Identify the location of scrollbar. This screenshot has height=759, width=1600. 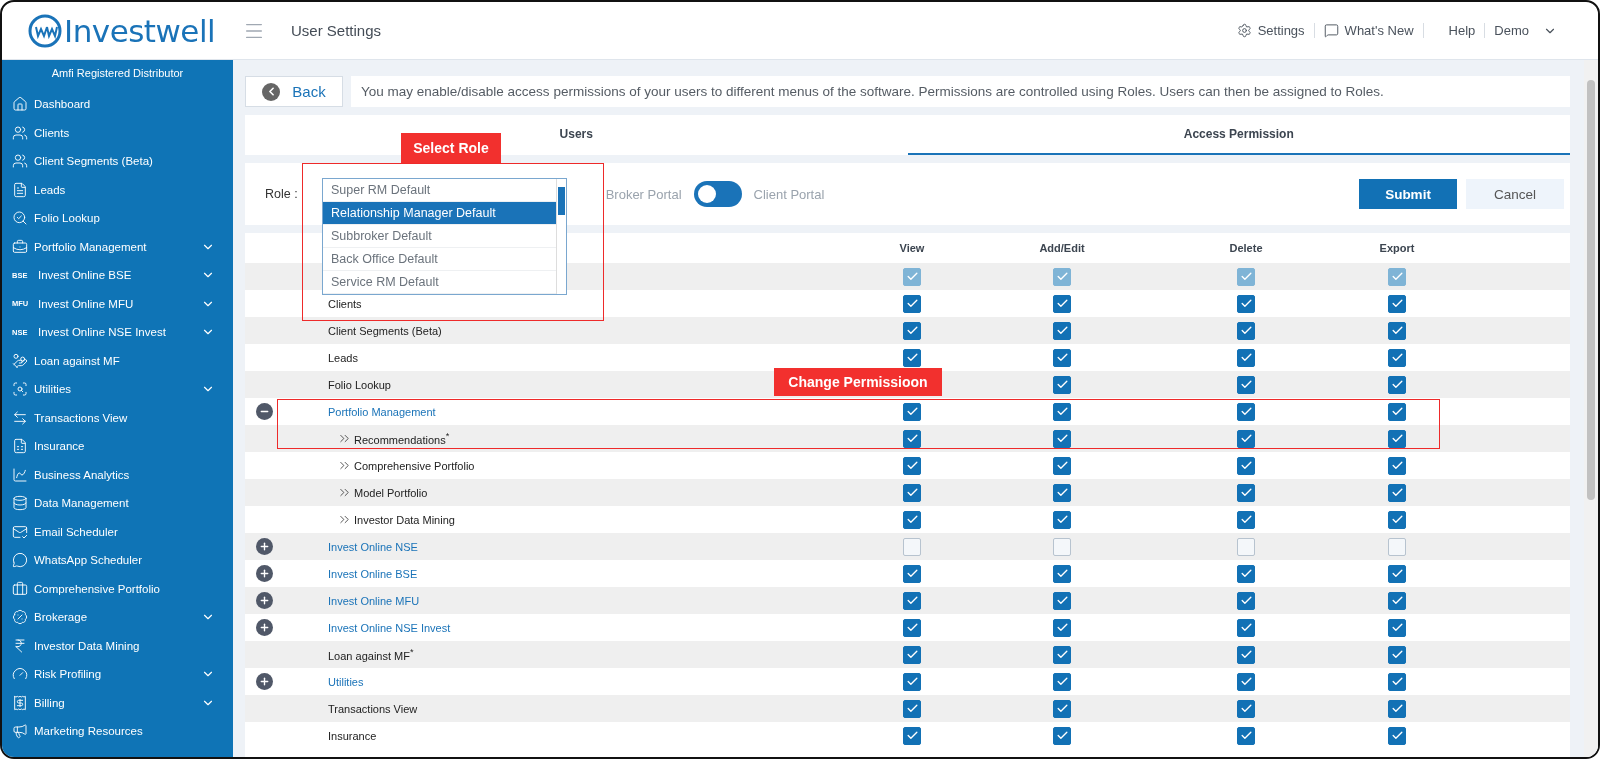
(1591, 408).